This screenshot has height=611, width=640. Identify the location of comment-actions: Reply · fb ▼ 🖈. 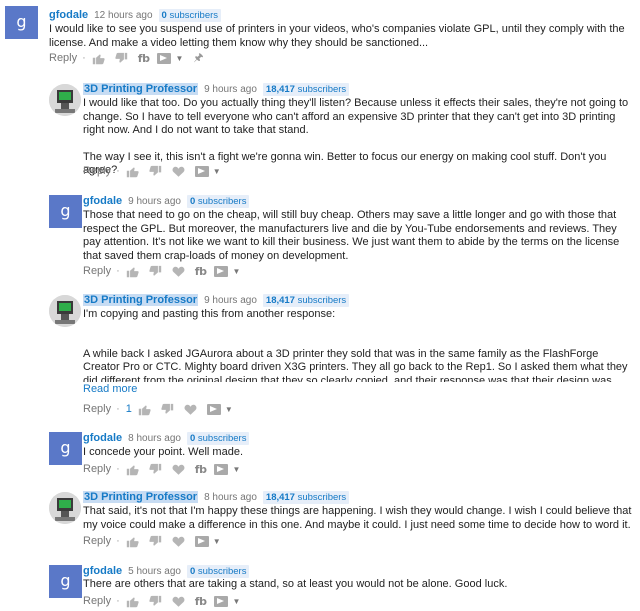
(126, 58).